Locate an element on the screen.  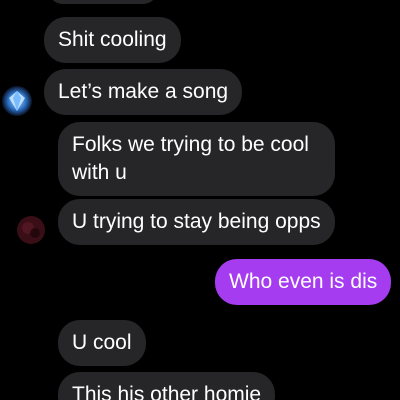
message-bubble: Shit cooling is located at coordinates (112, 40).